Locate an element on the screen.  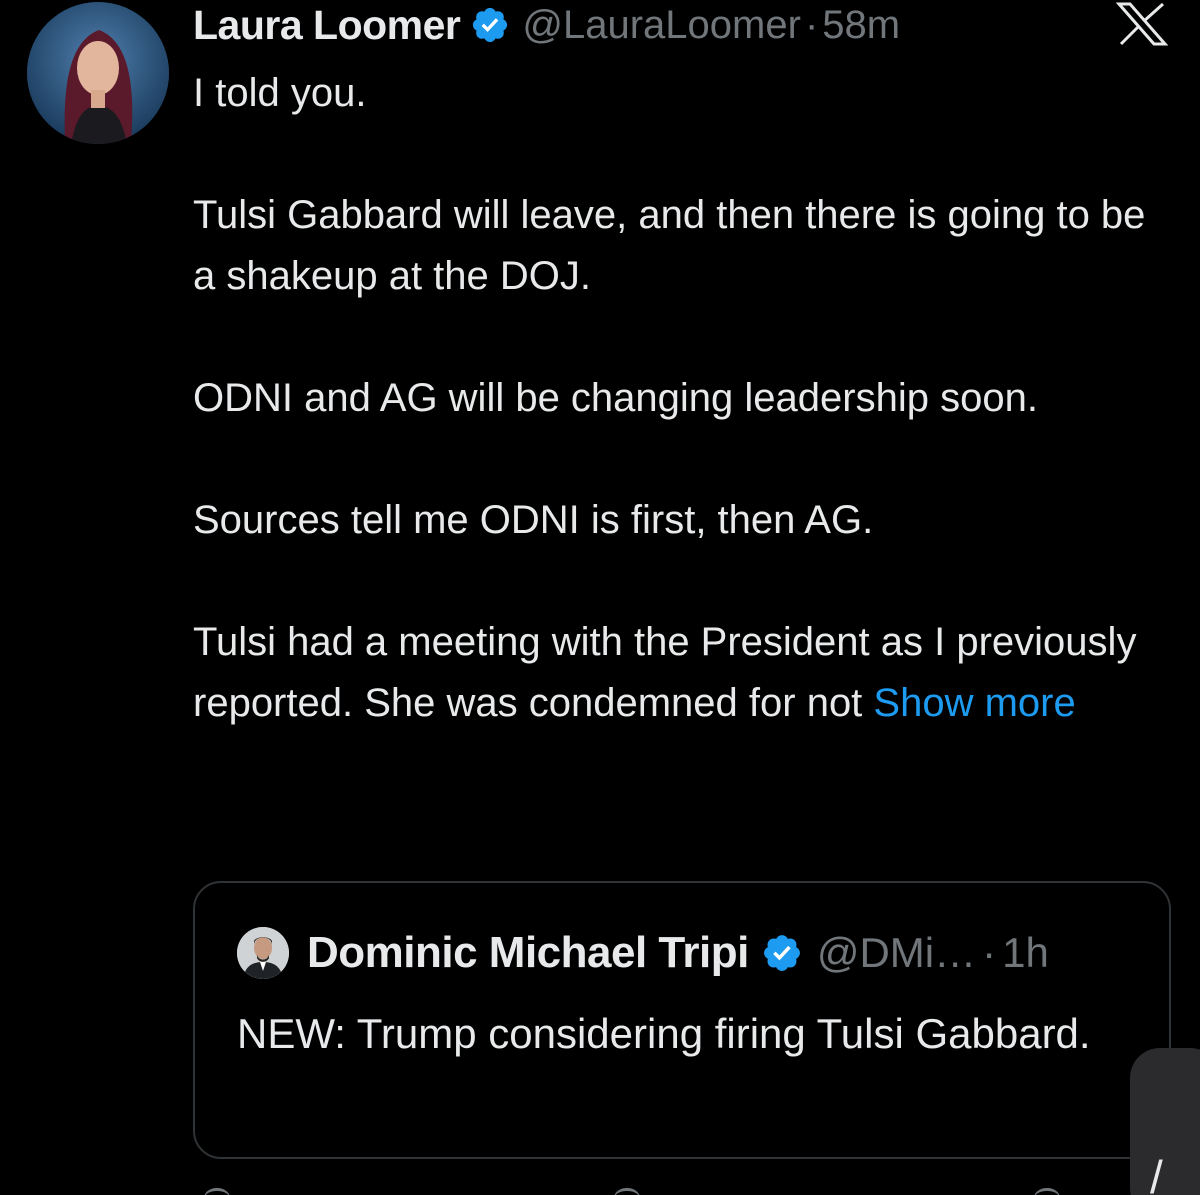
tweet-paragraph: Sources tell me ODNI is first, then AG. is located at coordinates (533, 520).